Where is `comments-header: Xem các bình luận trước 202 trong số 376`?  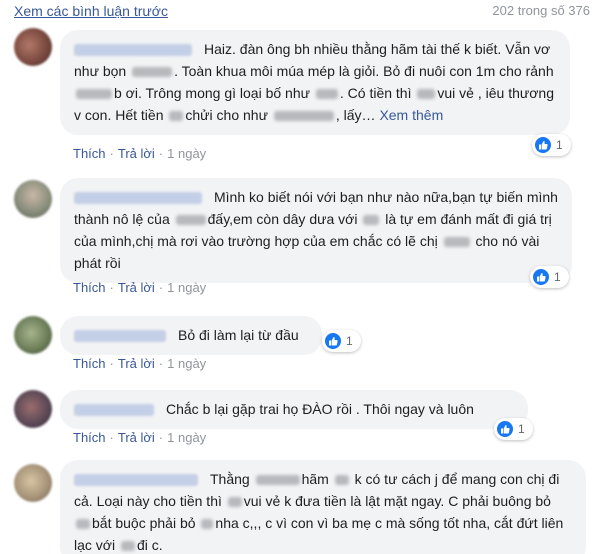
comments-header: Xem các bình luận trước 202 trong số 376 is located at coordinates (300, 13).